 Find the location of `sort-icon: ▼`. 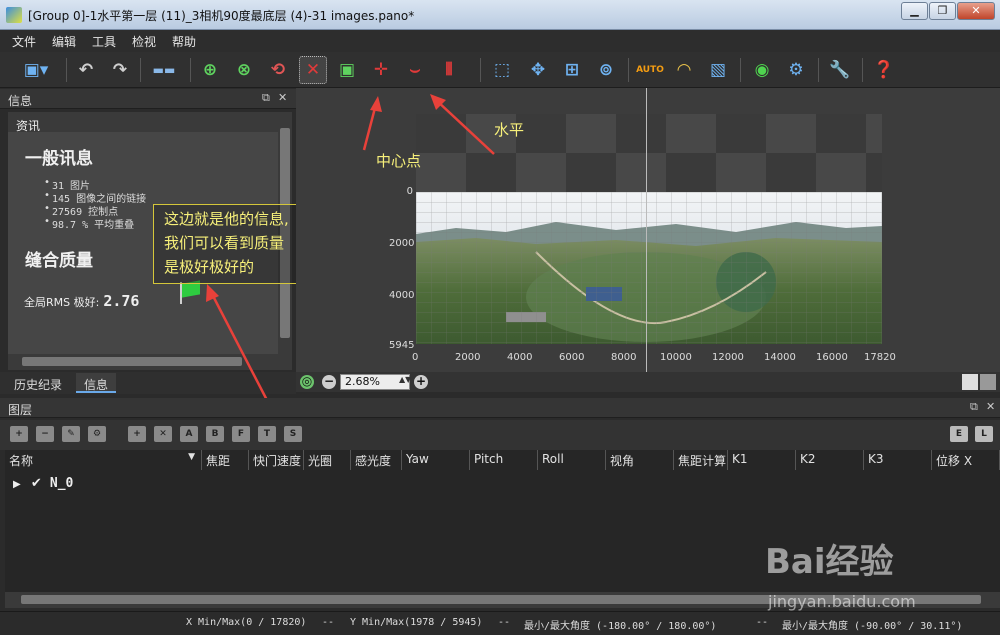

sort-icon: ▼ is located at coordinates (191, 457).